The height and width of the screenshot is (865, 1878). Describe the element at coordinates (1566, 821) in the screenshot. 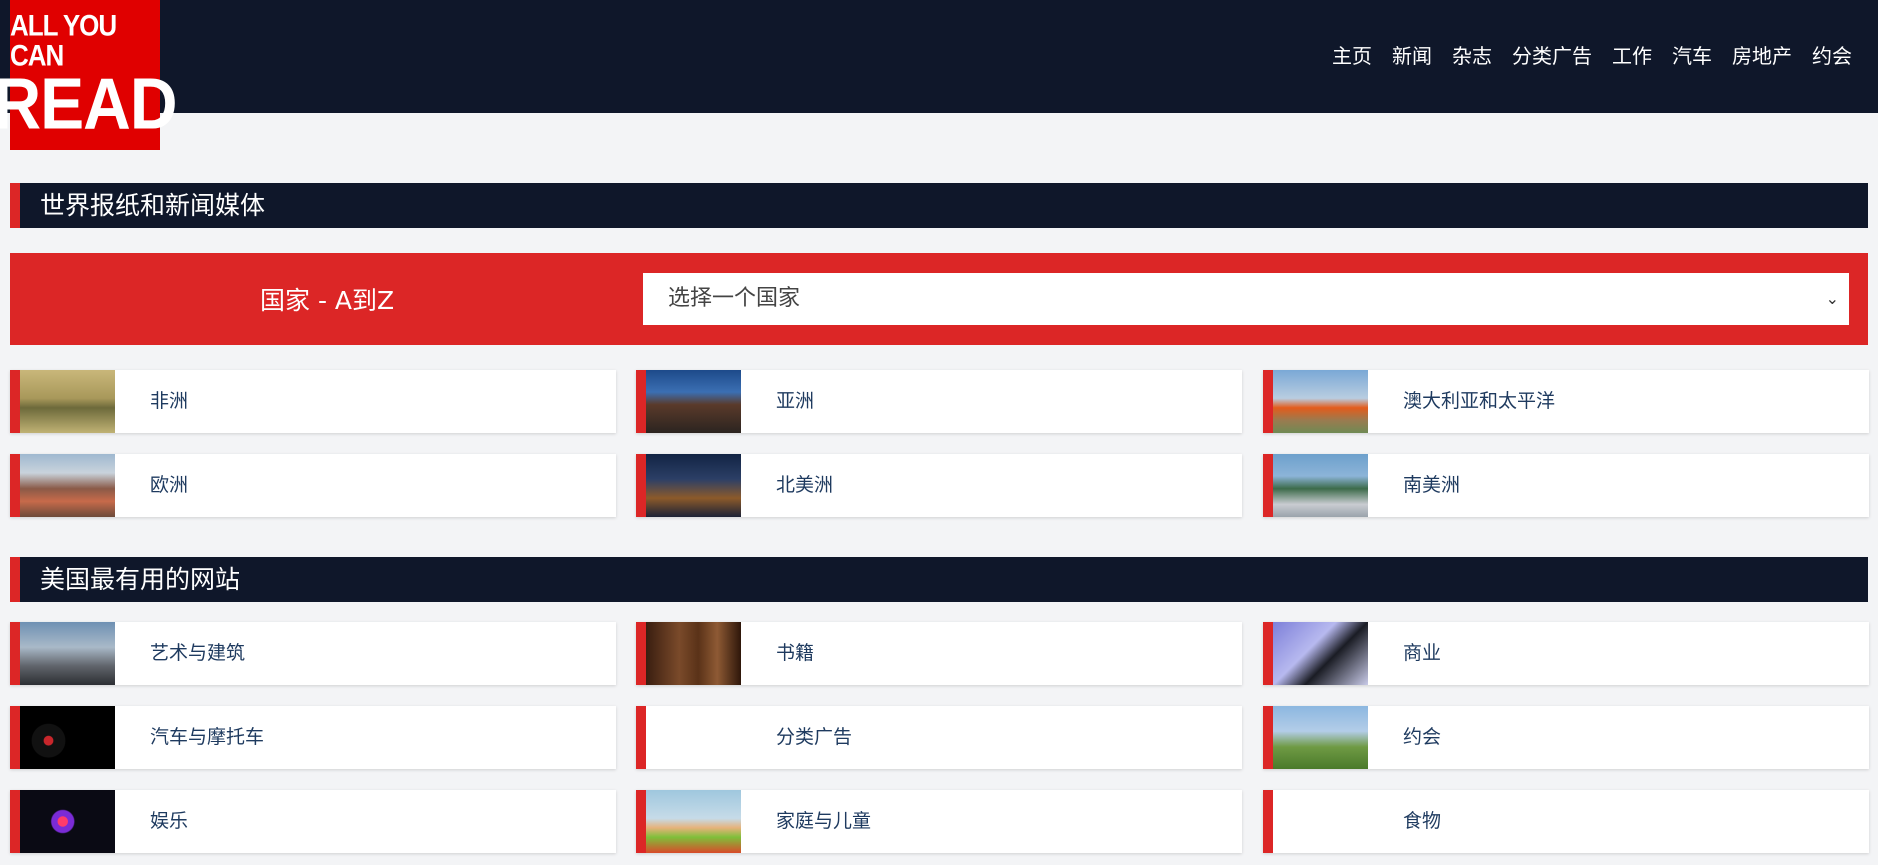

I see `category-card-food: 食物` at that location.